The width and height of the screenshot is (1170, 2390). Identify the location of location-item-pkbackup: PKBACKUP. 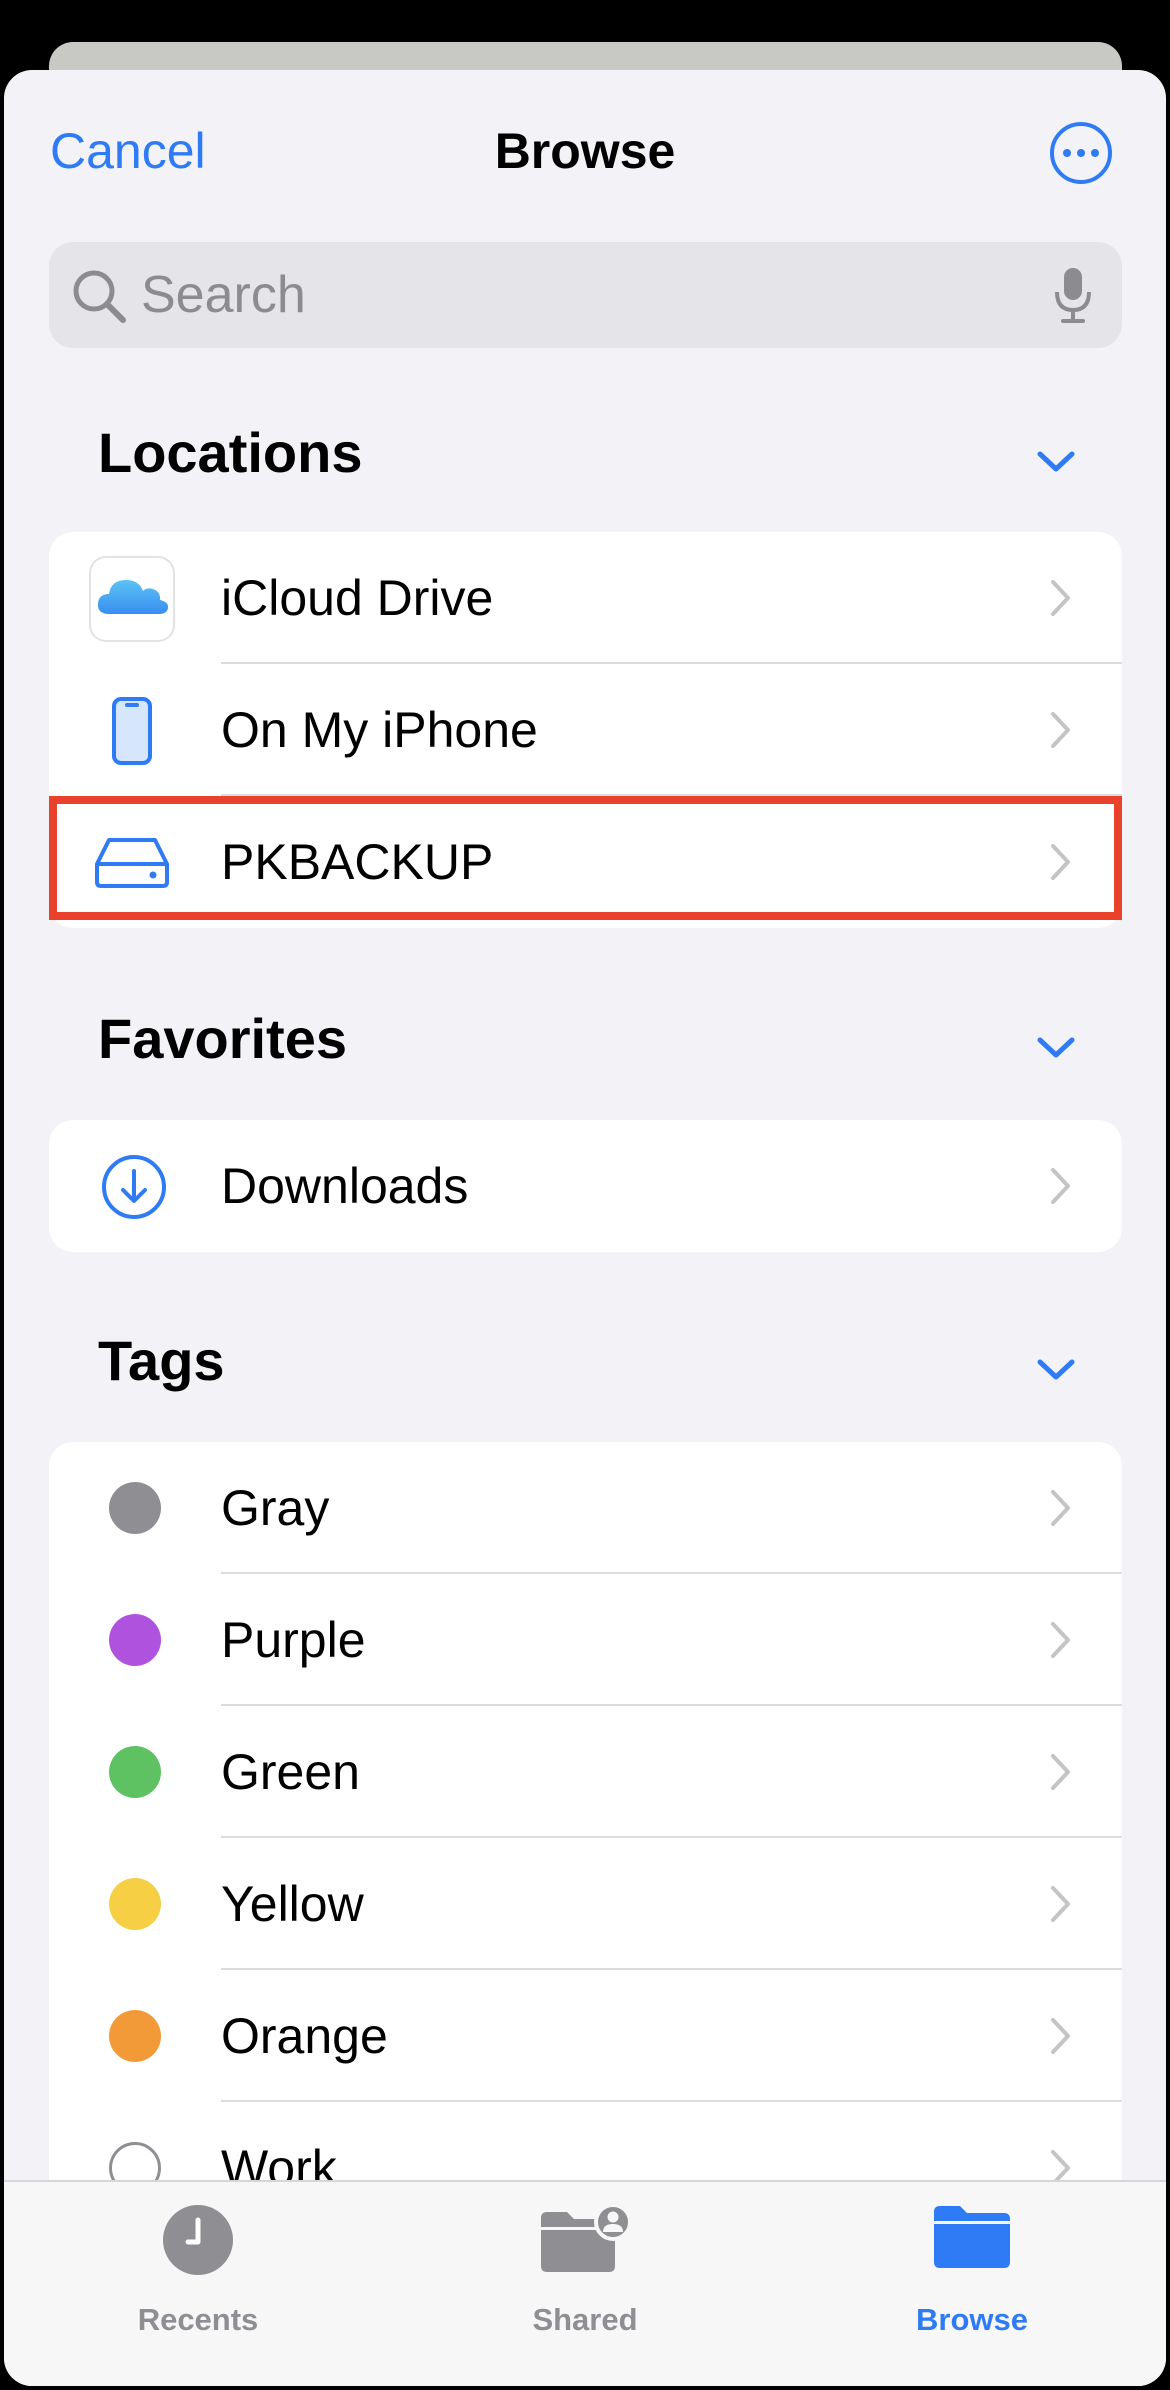
(585, 862).